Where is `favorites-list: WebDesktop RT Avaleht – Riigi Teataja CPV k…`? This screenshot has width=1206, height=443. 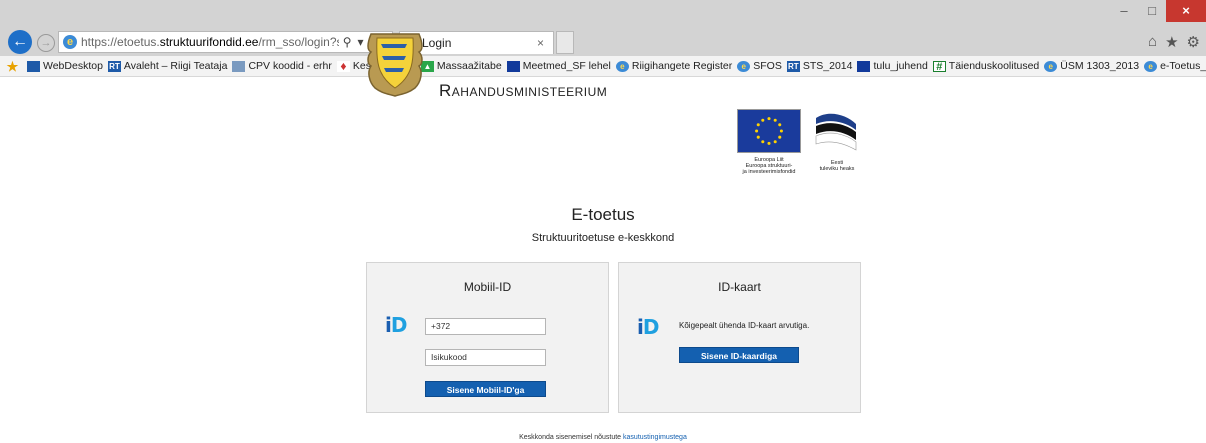 favorites-list: WebDesktop RT Avaleht – Riigi Teataja CPV k… is located at coordinates (616, 66).